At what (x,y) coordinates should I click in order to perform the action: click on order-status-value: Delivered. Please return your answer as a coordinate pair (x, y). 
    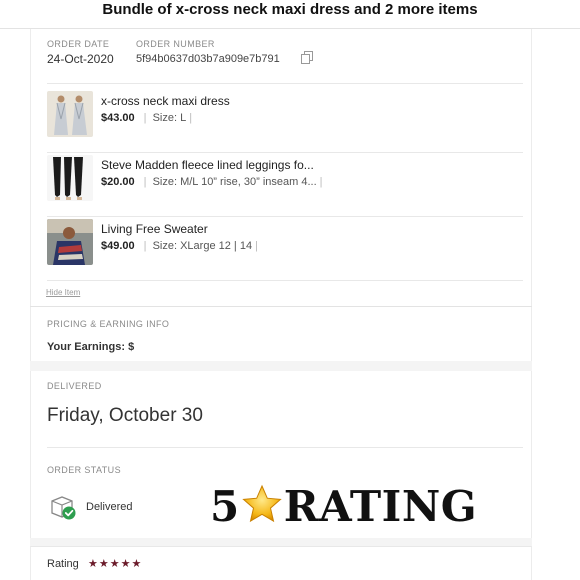
    Looking at the image, I should click on (109, 507).